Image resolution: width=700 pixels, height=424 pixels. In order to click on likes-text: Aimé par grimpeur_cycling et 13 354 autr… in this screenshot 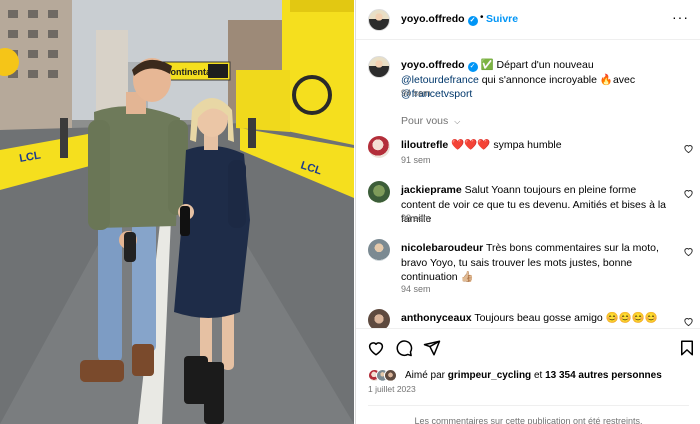, I will do `click(533, 375)`.